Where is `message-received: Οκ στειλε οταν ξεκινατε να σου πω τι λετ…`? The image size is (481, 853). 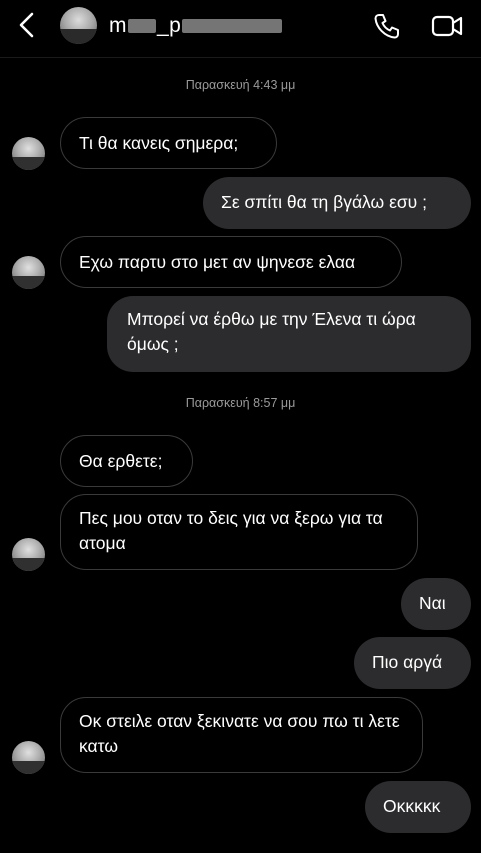 message-received: Οκ στειλε οταν ξεκινατε να σου πω τι λετ… is located at coordinates (241, 735).